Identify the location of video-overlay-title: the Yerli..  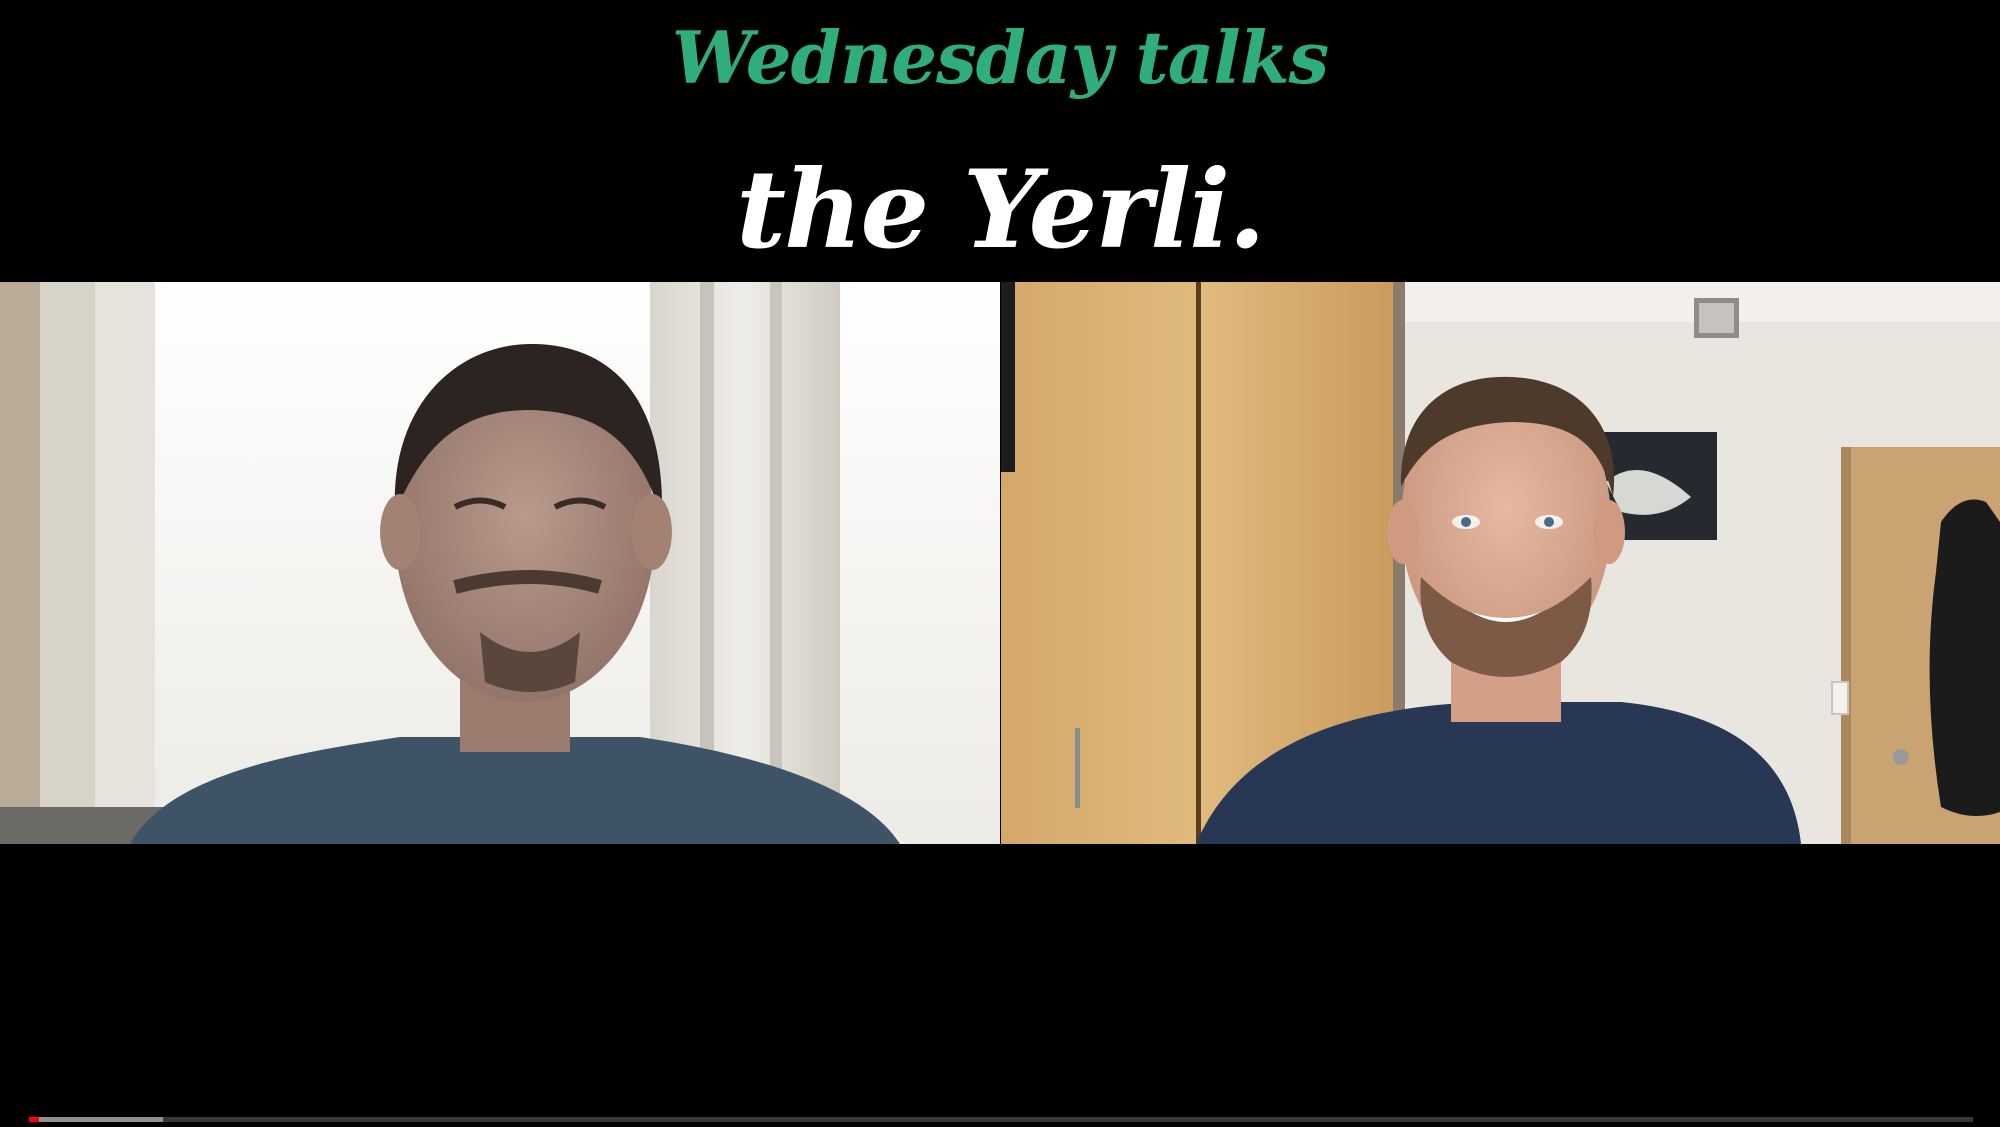
(1001, 210).